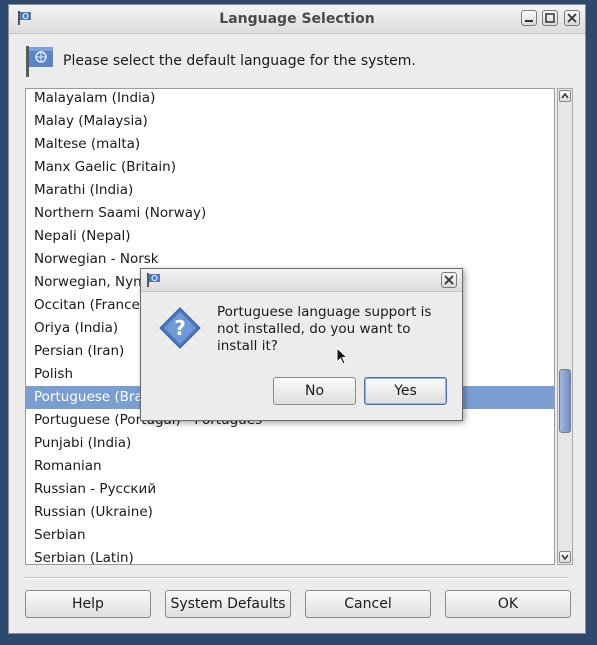  I want to click on list-item: Serbian (Latin), so click(290, 555).